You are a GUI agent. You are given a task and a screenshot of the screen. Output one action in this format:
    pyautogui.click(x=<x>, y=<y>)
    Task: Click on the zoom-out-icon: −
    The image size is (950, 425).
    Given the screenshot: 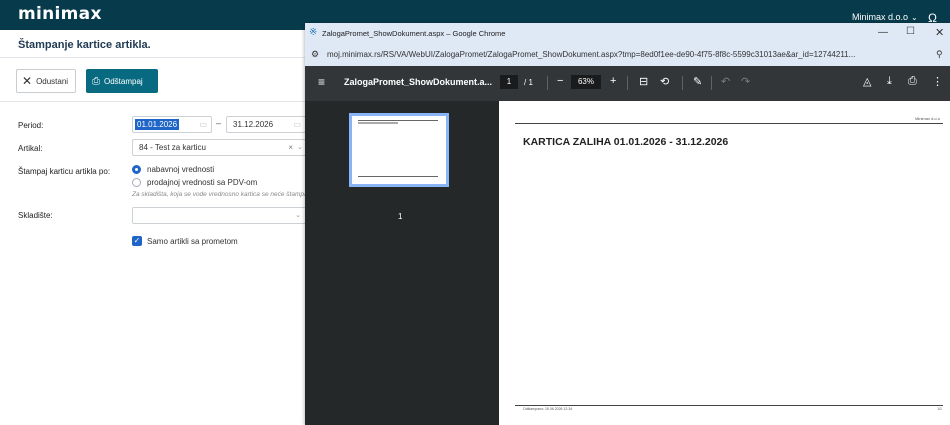 What is the action you would take?
    pyautogui.click(x=560, y=81)
    